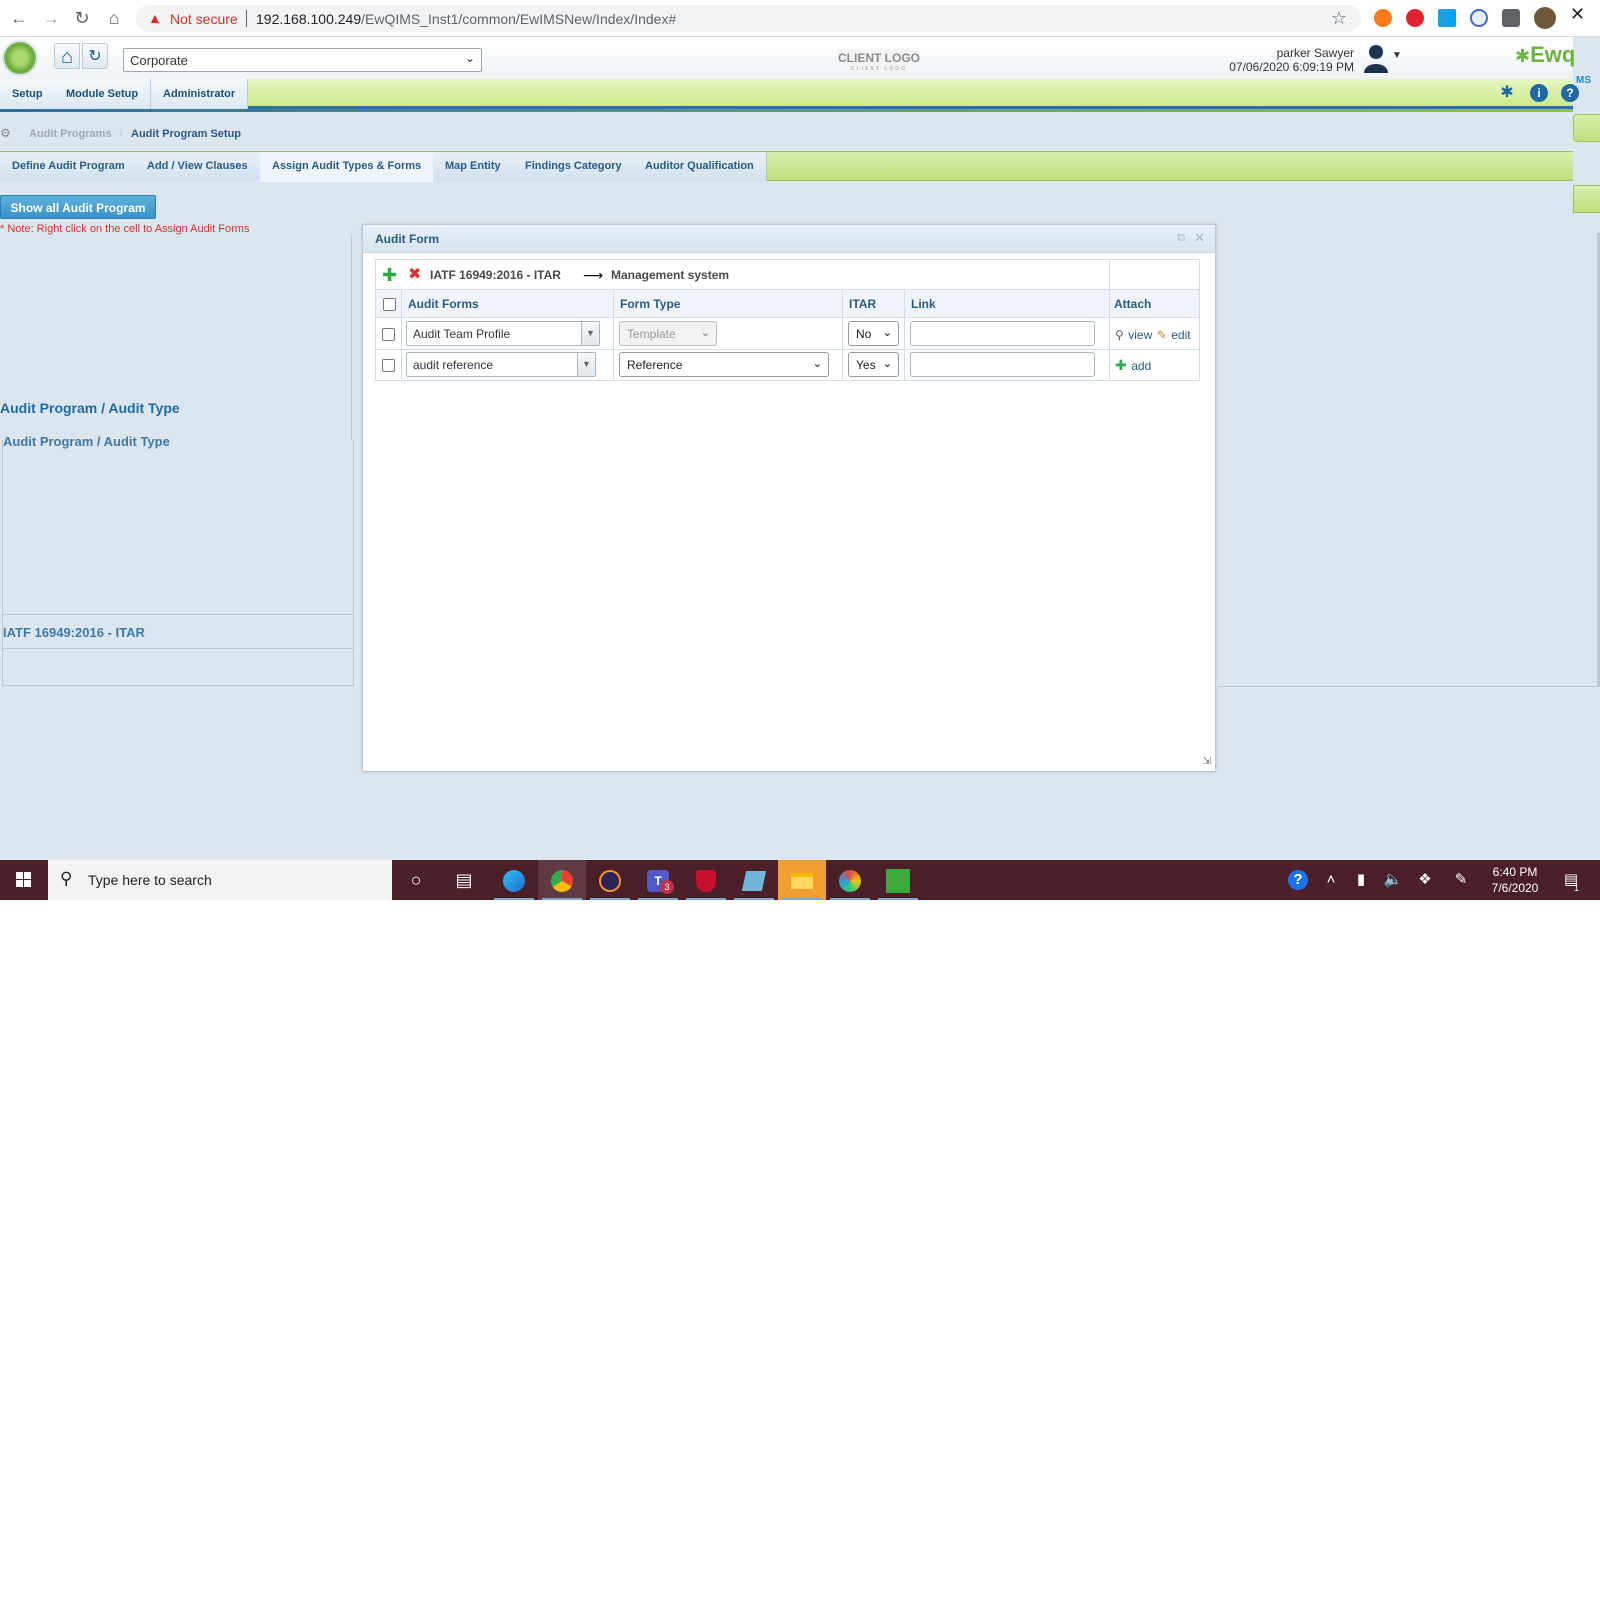 The width and height of the screenshot is (1600, 1610). I want to click on tab-add-view-clauses: Add / View Clauses, so click(198, 166).